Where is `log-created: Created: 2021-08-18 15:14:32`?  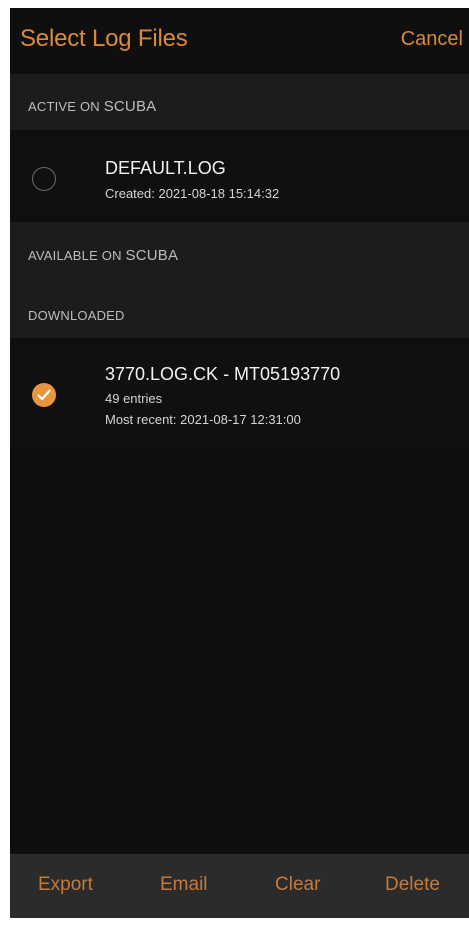 log-created: Created: 2021-08-18 15:14:32 is located at coordinates (192, 193).